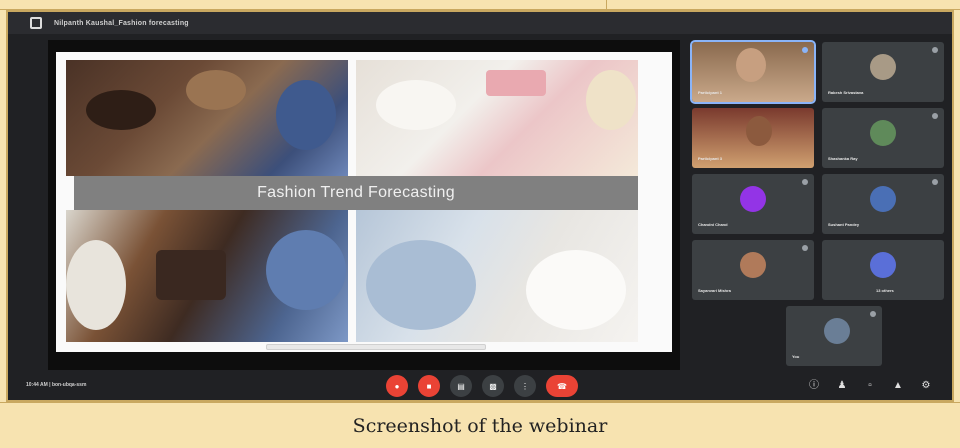  I want to click on captions-icon: ▤, so click(461, 386).